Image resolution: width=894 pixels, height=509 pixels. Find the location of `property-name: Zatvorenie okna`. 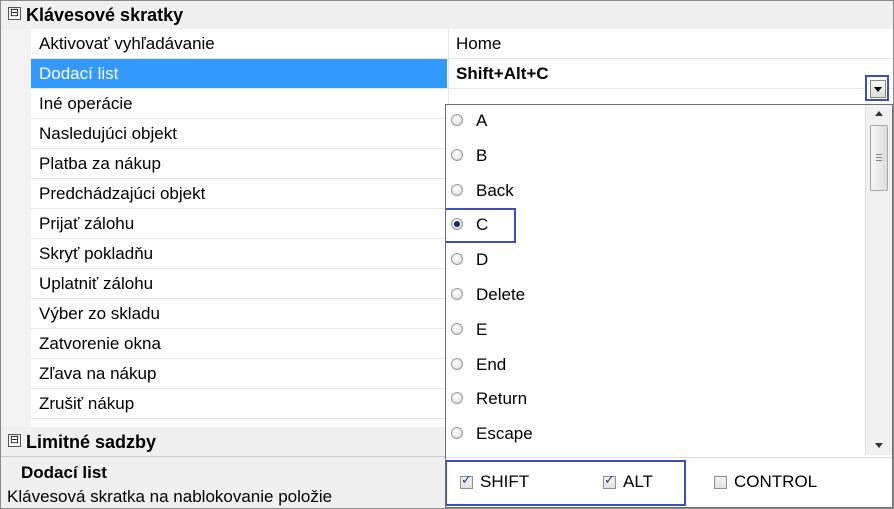

property-name: Zatvorenie okna is located at coordinates (100, 343).